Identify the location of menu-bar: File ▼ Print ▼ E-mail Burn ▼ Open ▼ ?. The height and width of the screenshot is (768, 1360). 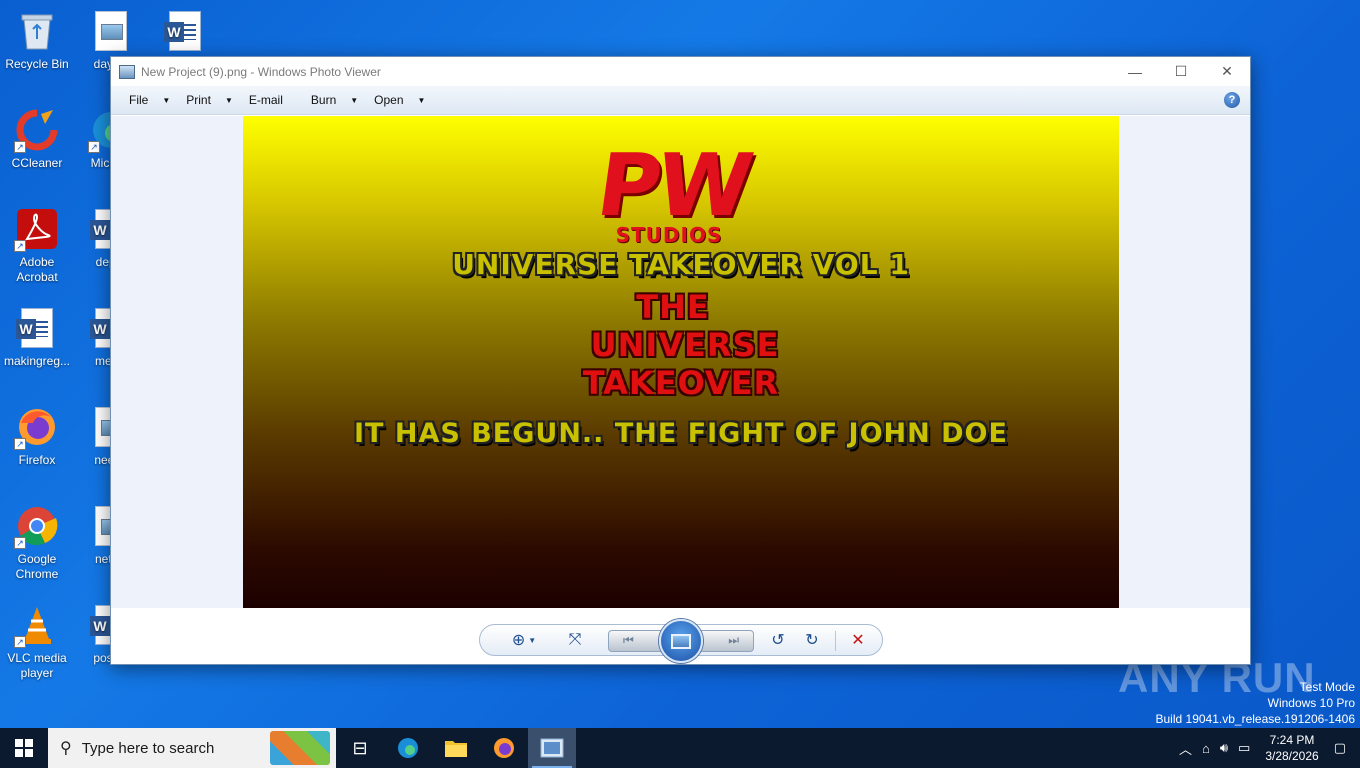
(680, 100).